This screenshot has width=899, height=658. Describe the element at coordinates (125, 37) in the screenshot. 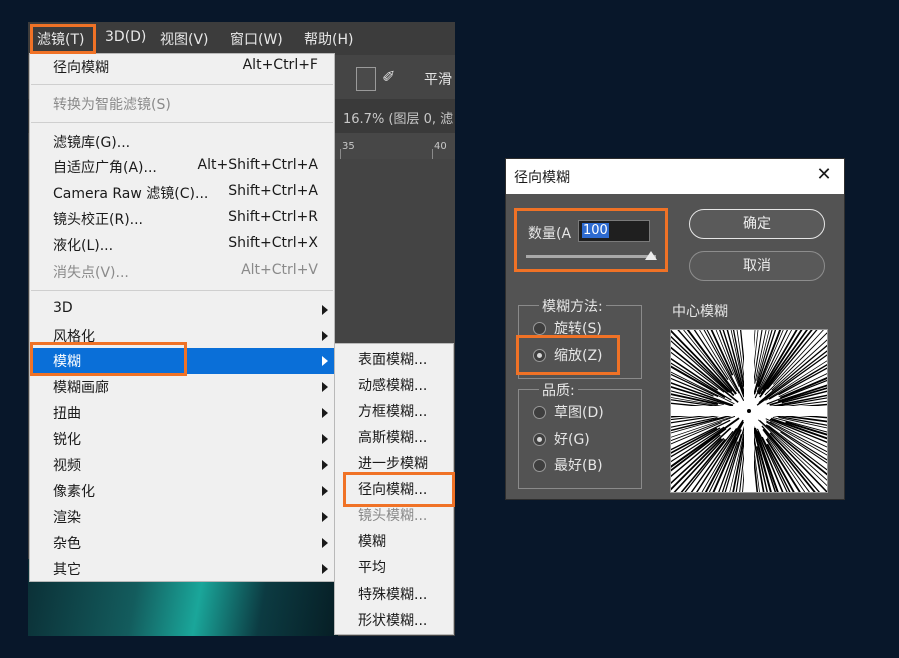

I see `menu-3d: 3D(D)` at that location.